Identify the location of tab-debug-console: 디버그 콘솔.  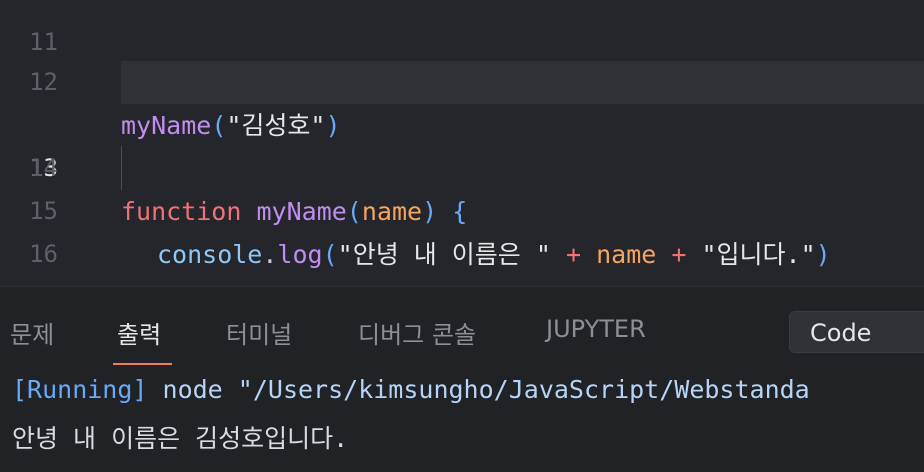
(417, 332).